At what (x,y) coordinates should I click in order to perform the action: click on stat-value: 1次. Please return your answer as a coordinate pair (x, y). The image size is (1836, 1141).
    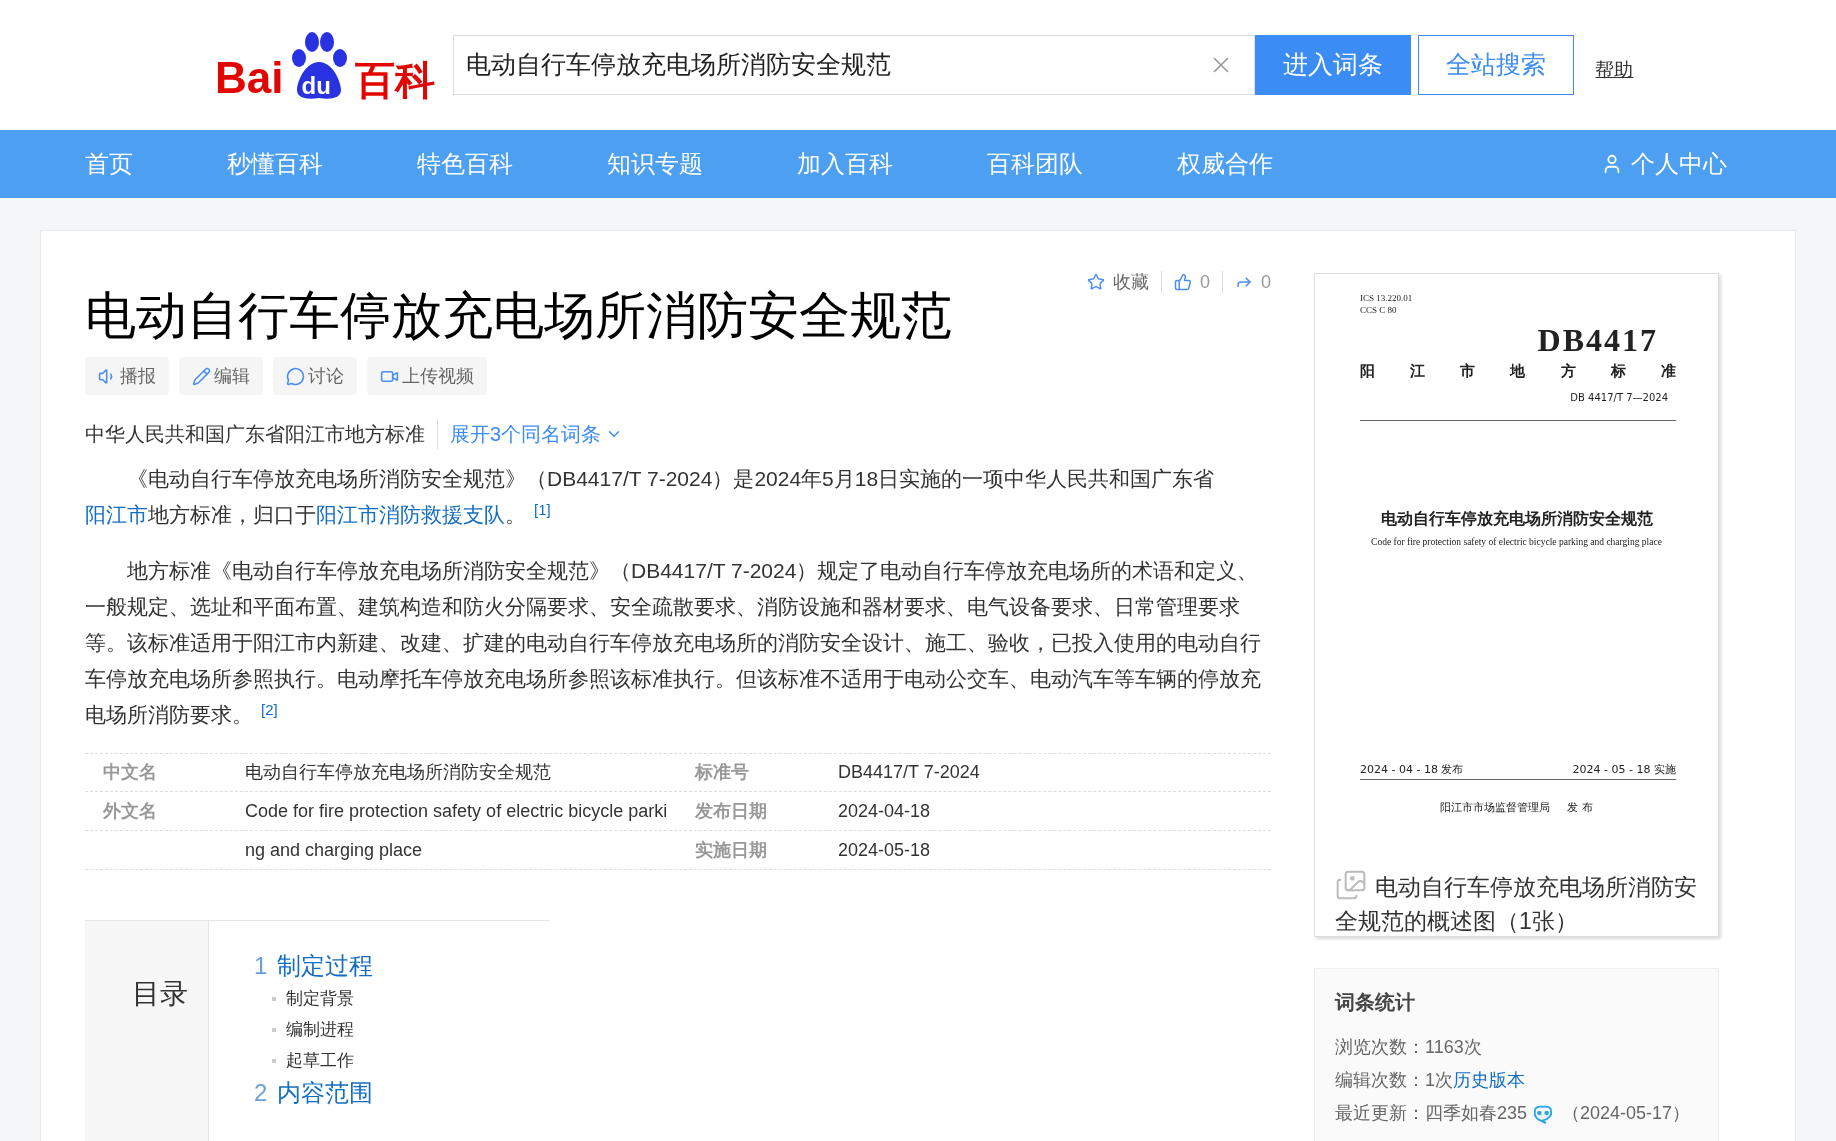
    Looking at the image, I should click on (1439, 1080).